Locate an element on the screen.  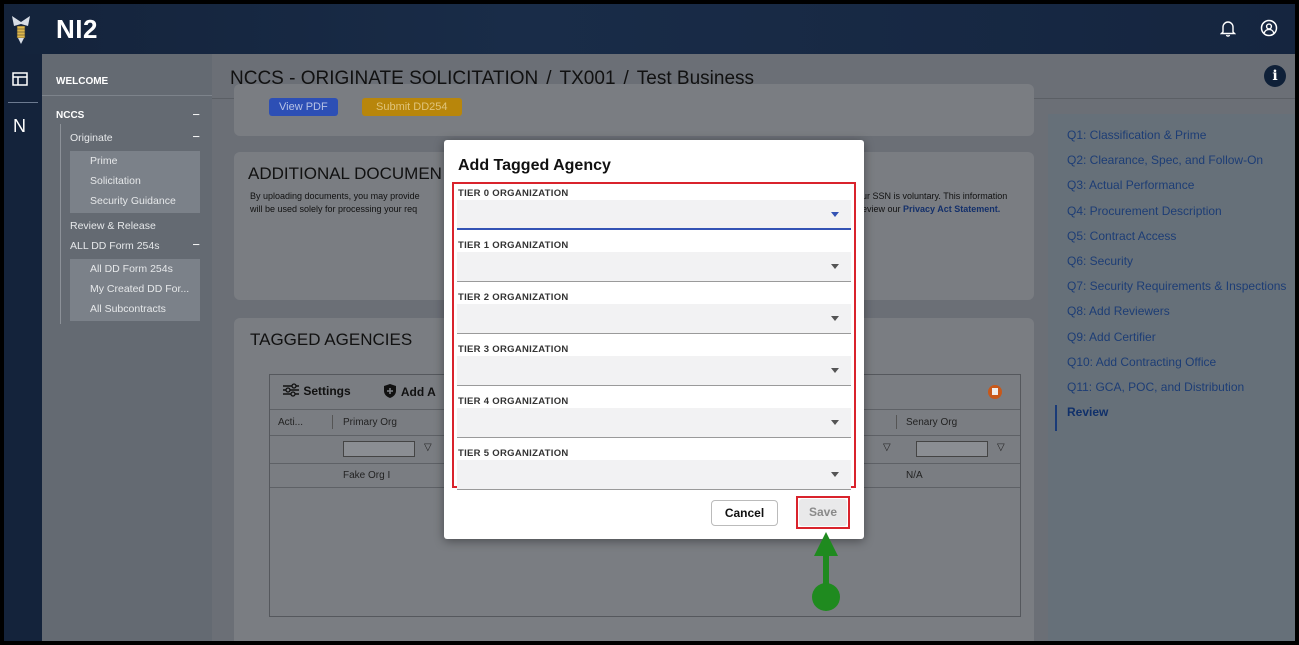
toc-active-indicator is located at coordinates (1056, 418).